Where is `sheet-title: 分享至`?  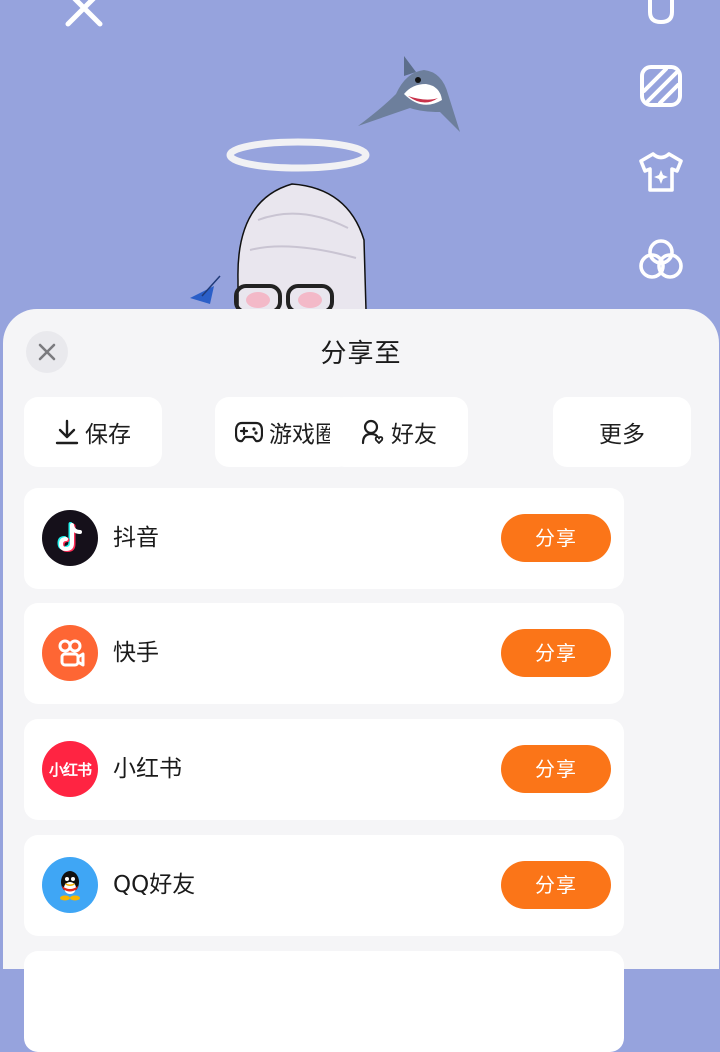 sheet-title: 分享至 is located at coordinates (361, 354).